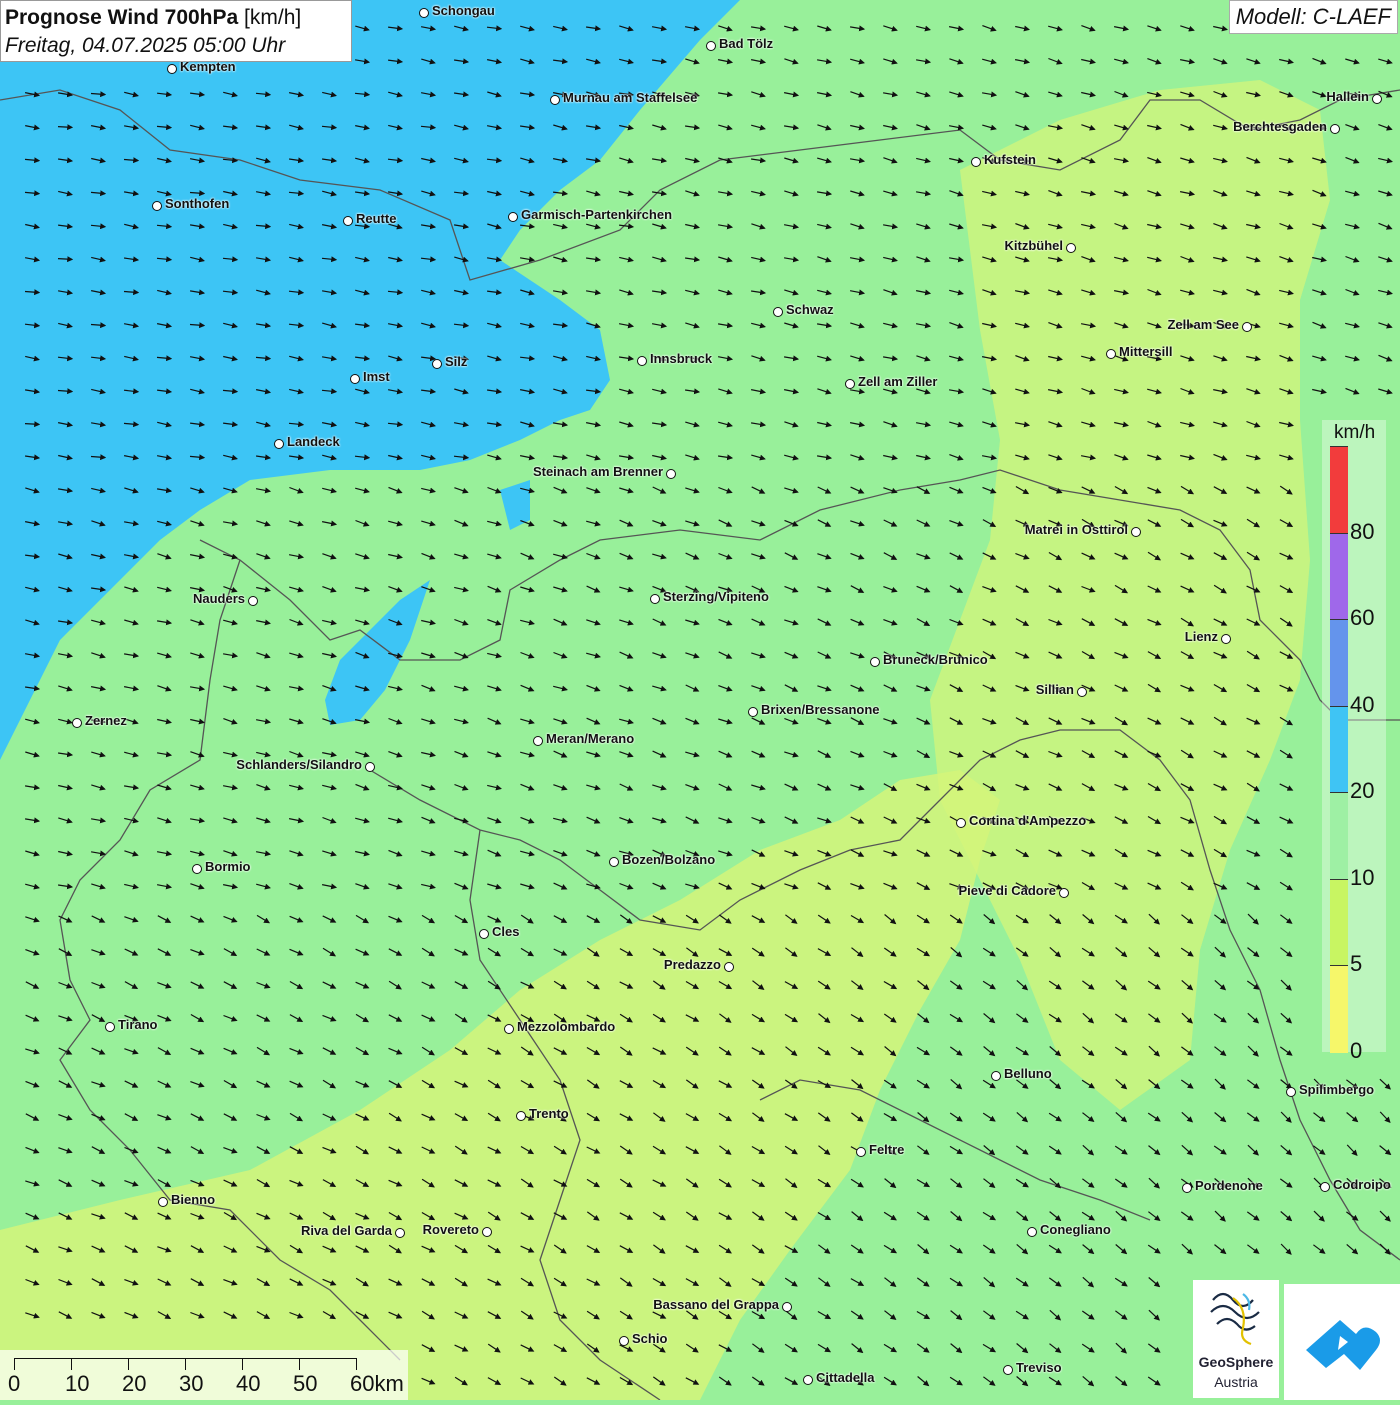 The image size is (1400, 1405). Describe the element at coordinates (1007, 890) in the screenshot. I see `city-label: Pieve di Cadore` at that location.